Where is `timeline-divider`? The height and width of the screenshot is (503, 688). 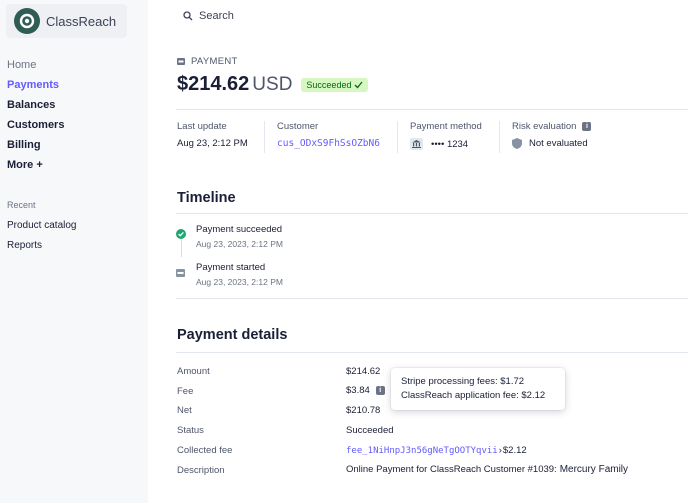 timeline-divider is located at coordinates (432, 213).